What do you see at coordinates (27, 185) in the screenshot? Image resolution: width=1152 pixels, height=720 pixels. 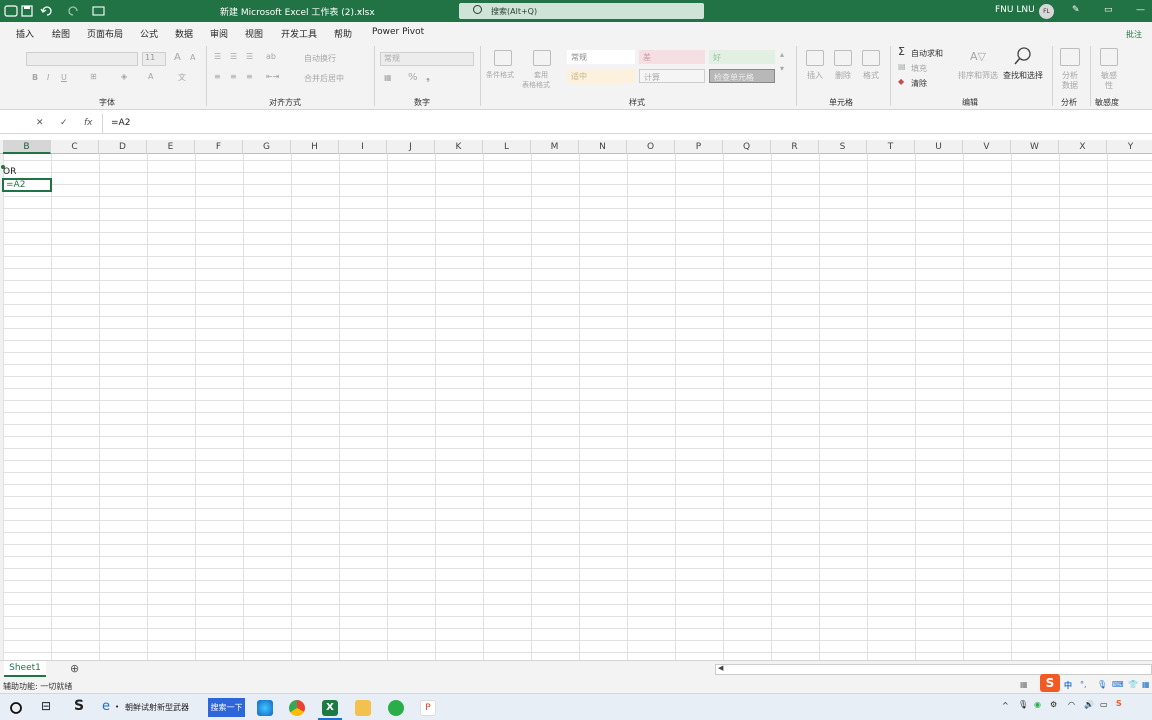 I see `active-cell-b3: =A2` at bounding box center [27, 185].